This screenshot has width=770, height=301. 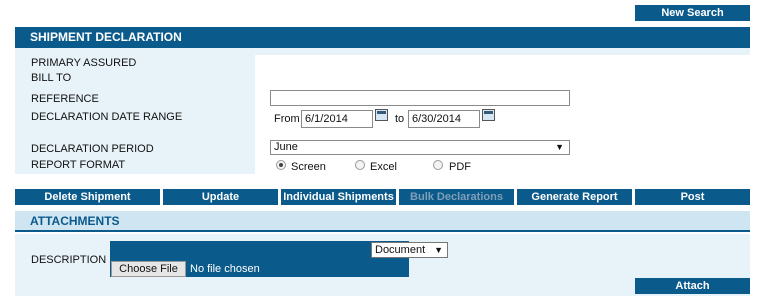 I want to click on report-format-label: REPORT FORMAT, so click(x=78, y=165).